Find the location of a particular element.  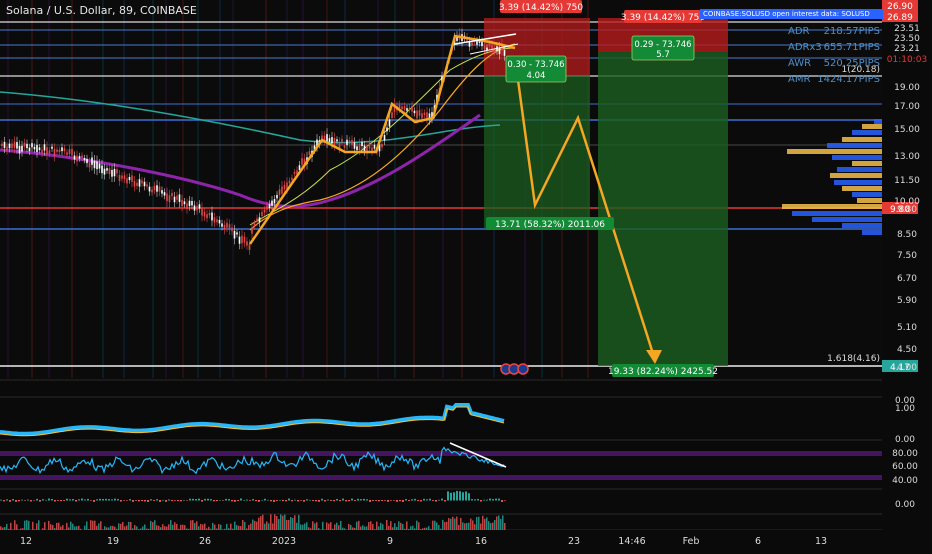

price-tick-label: 5.10 is located at coordinates (907, 328).